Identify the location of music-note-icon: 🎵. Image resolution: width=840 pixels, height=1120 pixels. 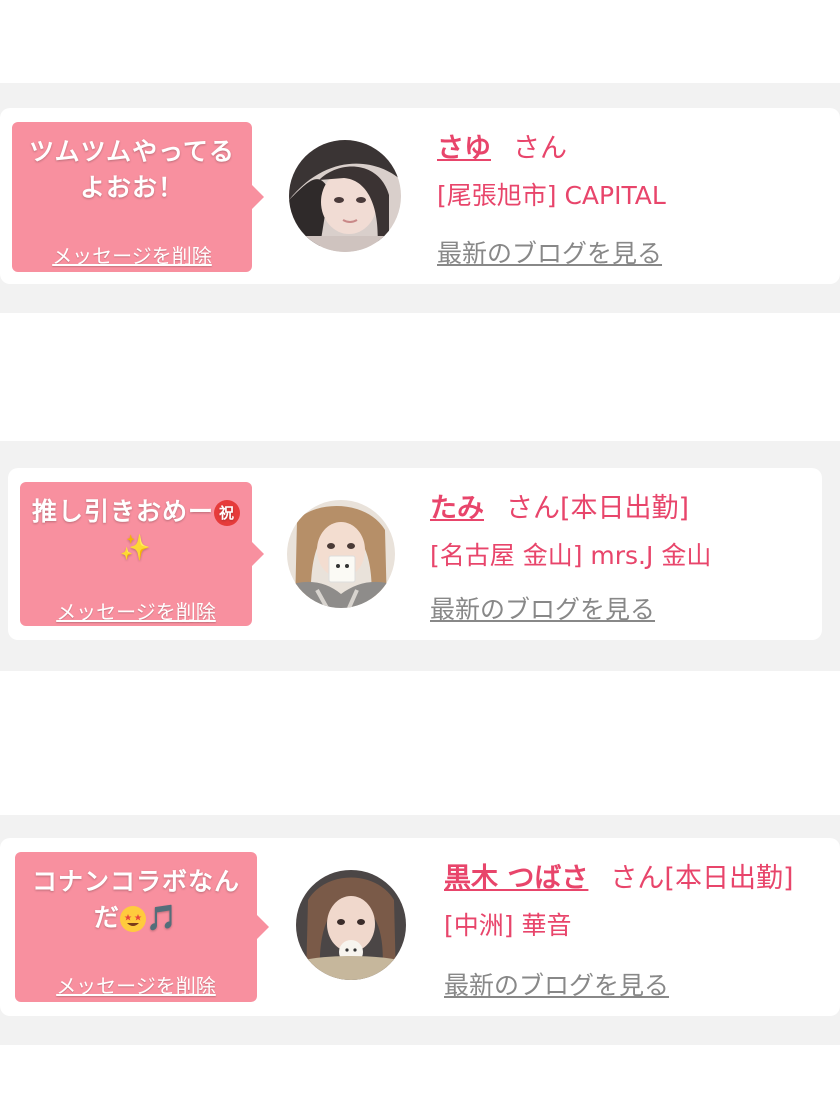
(162, 917).